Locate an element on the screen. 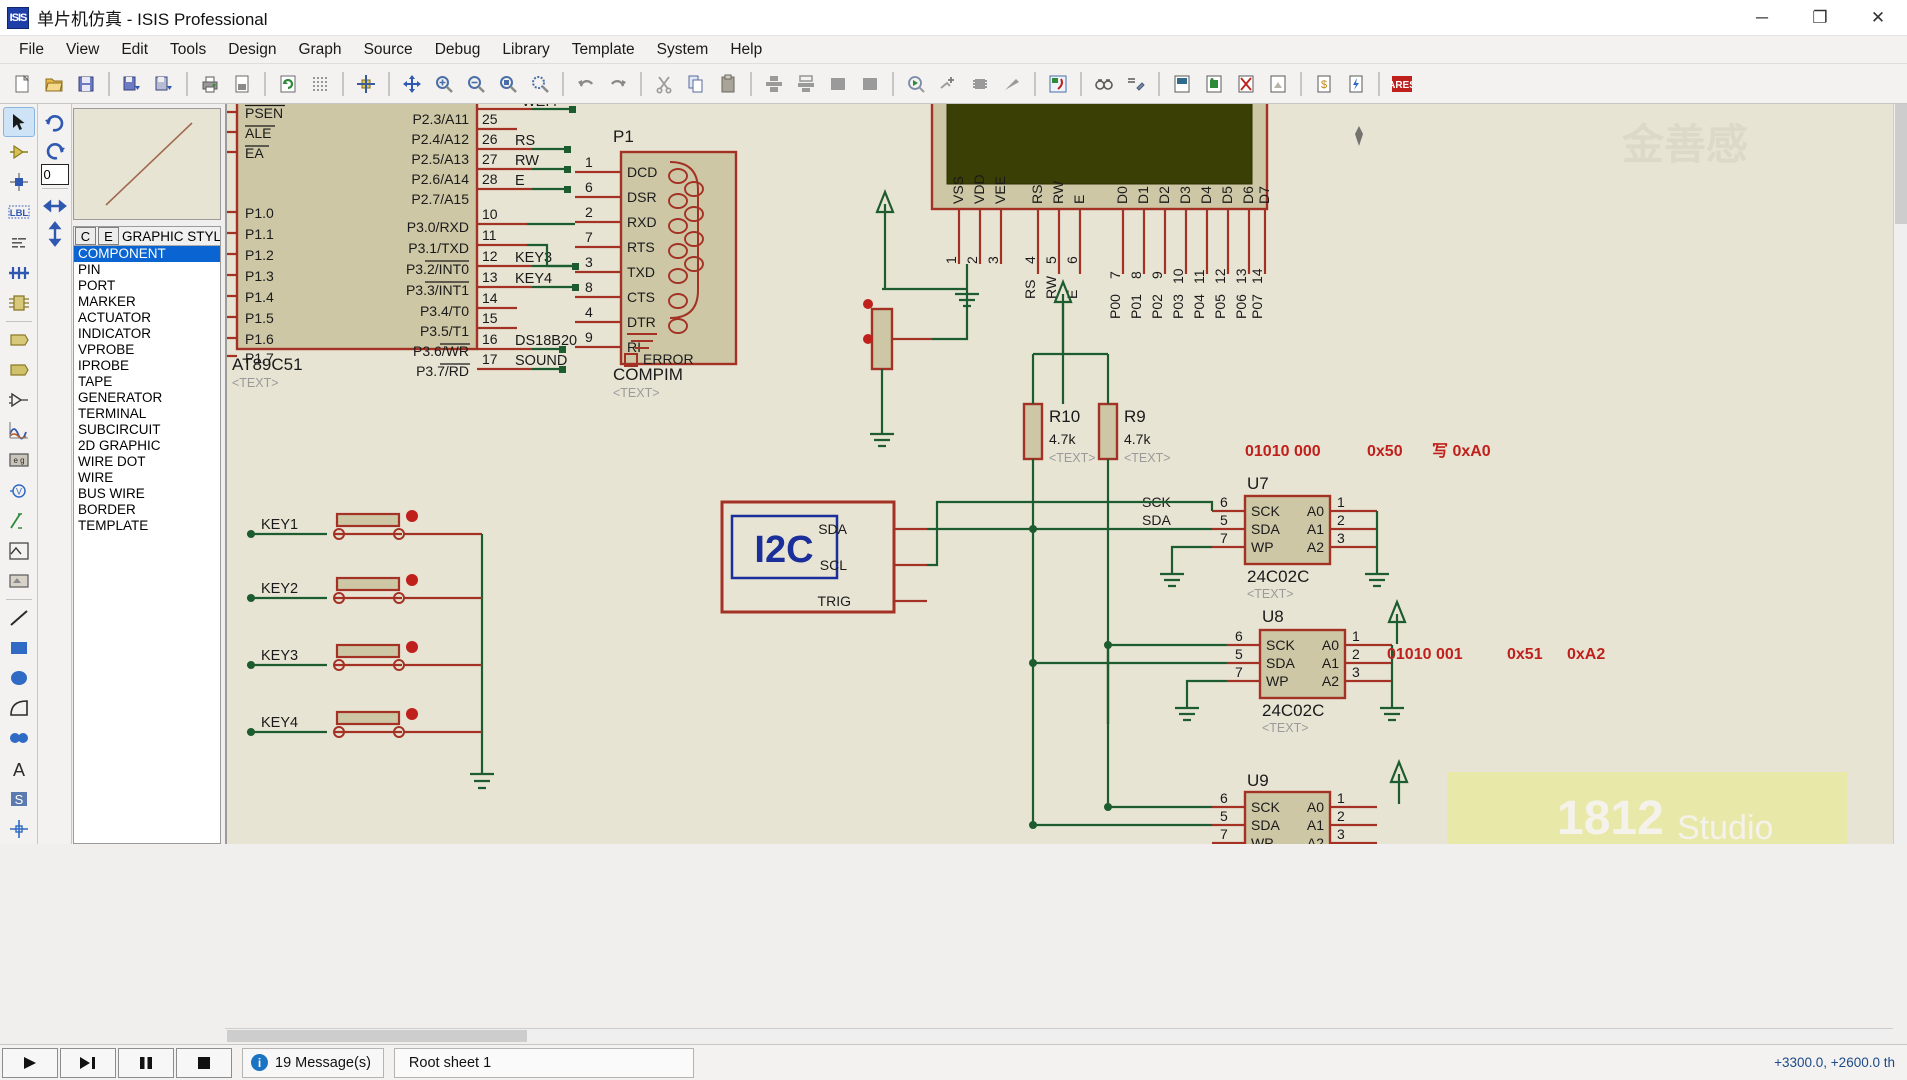  menu-design: Design is located at coordinates (252, 50).